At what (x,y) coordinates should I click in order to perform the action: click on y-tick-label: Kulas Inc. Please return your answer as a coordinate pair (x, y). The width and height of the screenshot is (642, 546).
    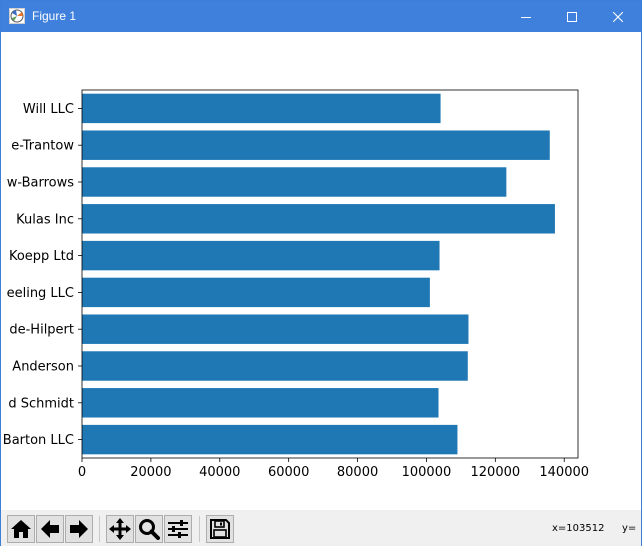
    Looking at the image, I should click on (45, 219).